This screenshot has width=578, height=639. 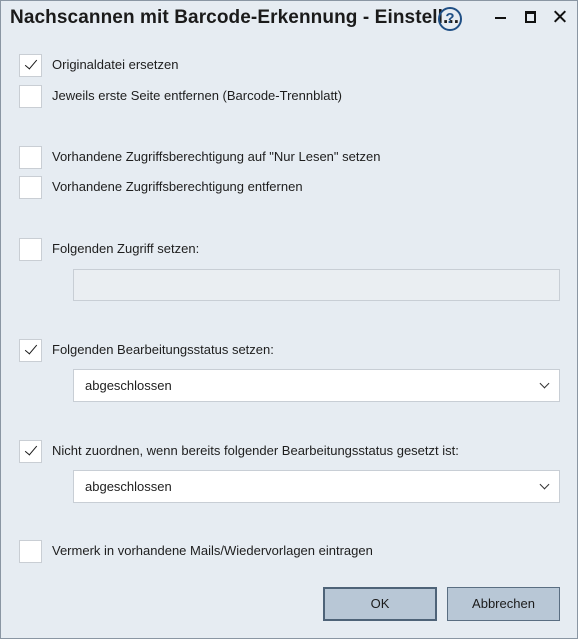 What do you see at coordinates (128, 486) in the screenshot?
I see `skip-status-select-value: abgeschlossen` at bounding box center [128, 486].